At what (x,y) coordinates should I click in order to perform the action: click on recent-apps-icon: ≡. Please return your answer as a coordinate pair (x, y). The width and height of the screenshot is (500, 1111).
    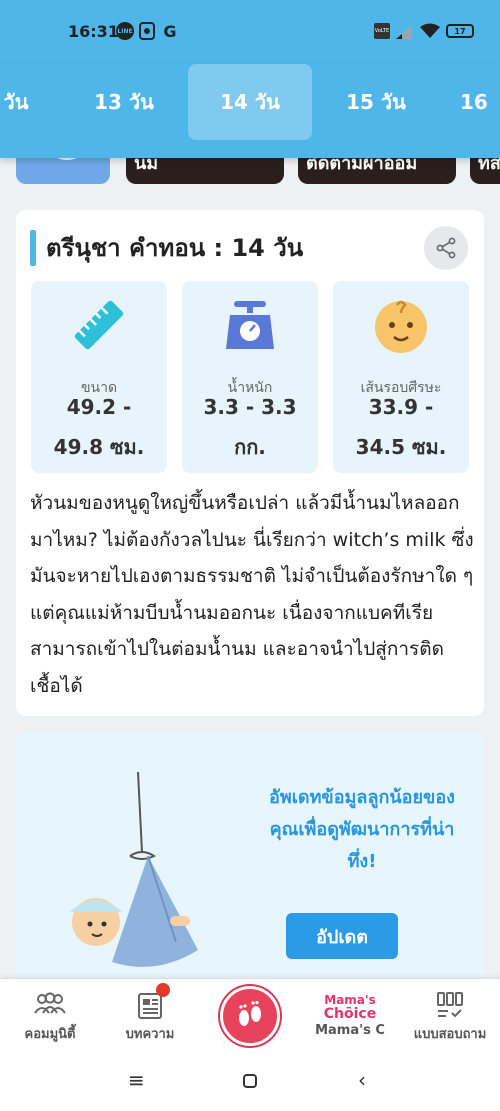
    Looking at the image, I should click on (136, 1080).